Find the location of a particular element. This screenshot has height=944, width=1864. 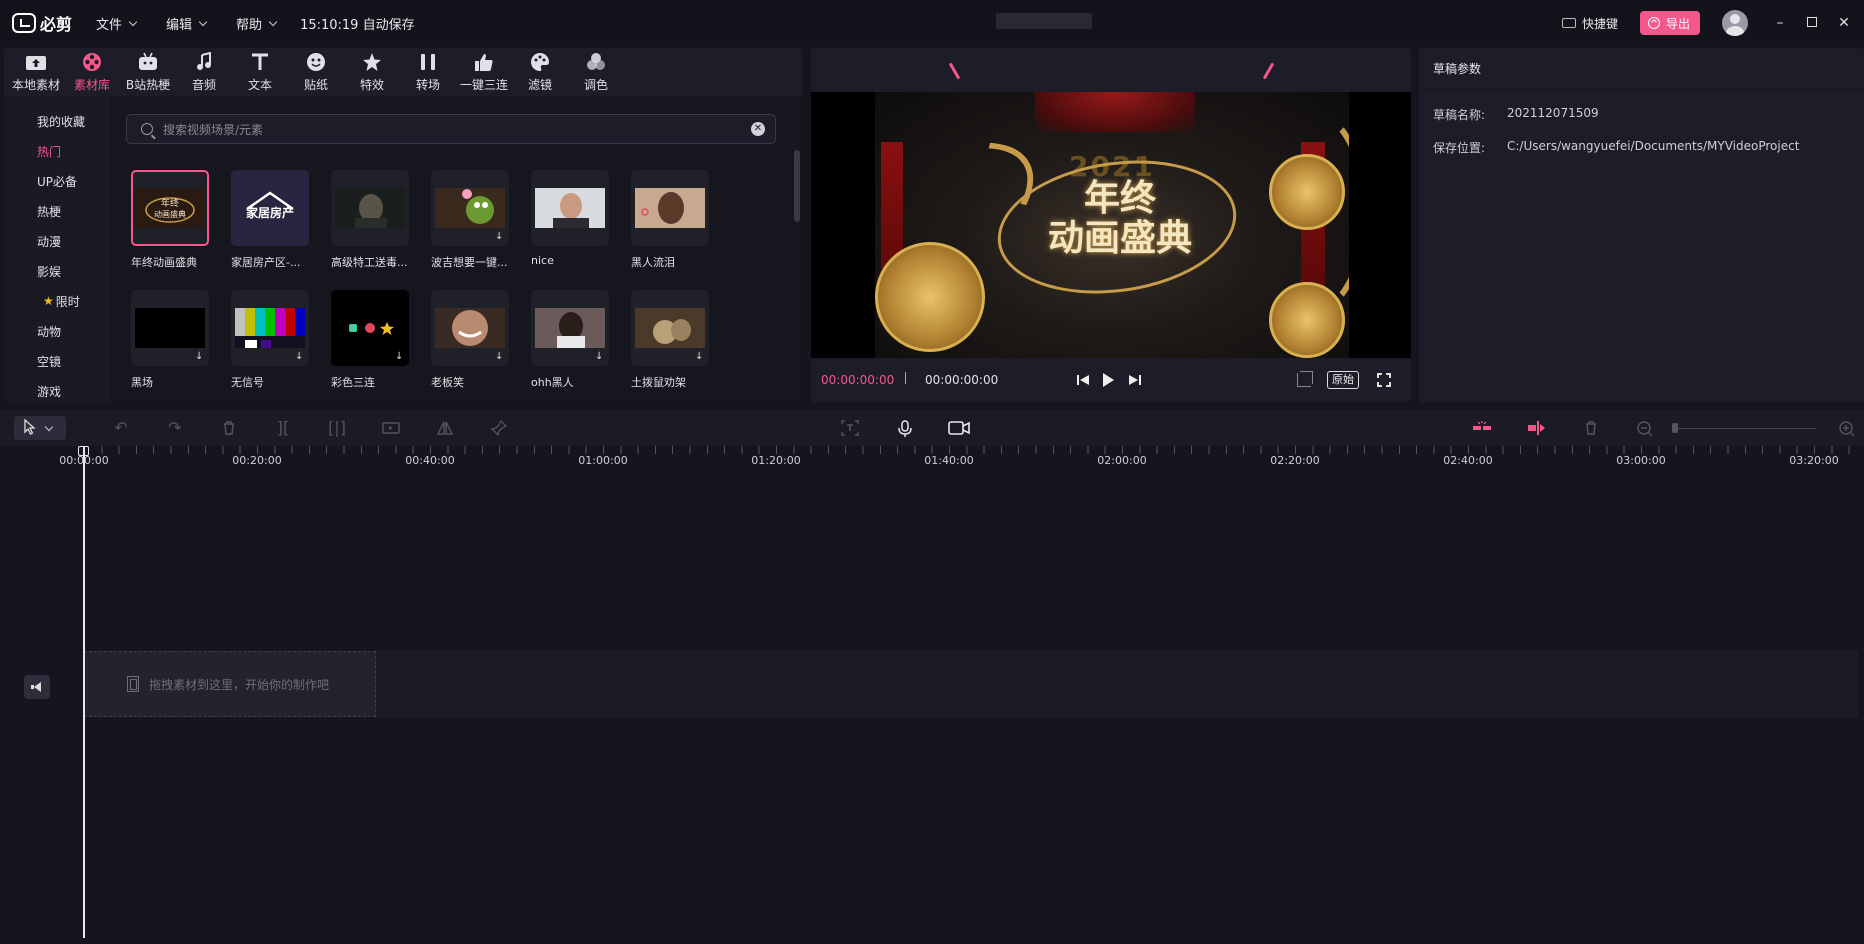

media-thumbnail: 家居房产 is located at coordinates (270, 208).